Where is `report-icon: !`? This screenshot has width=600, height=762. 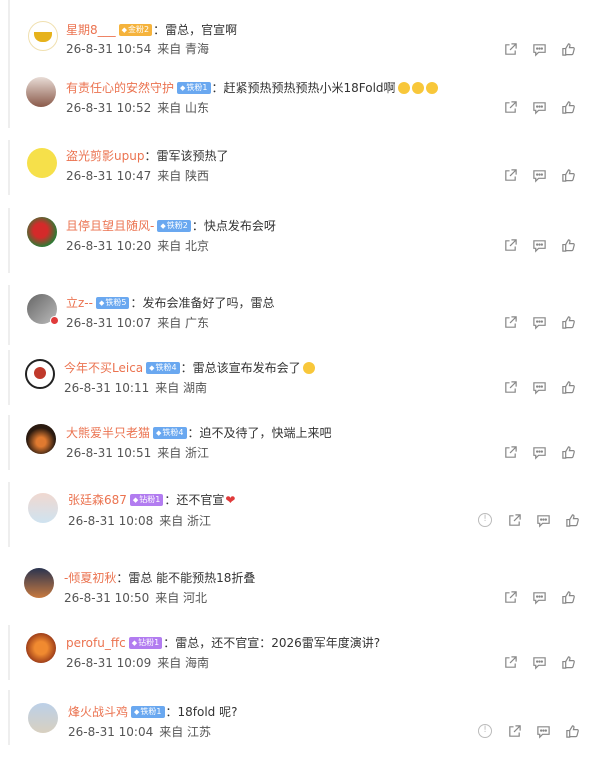
report-icon: ! is located at coordinates (485, 731).